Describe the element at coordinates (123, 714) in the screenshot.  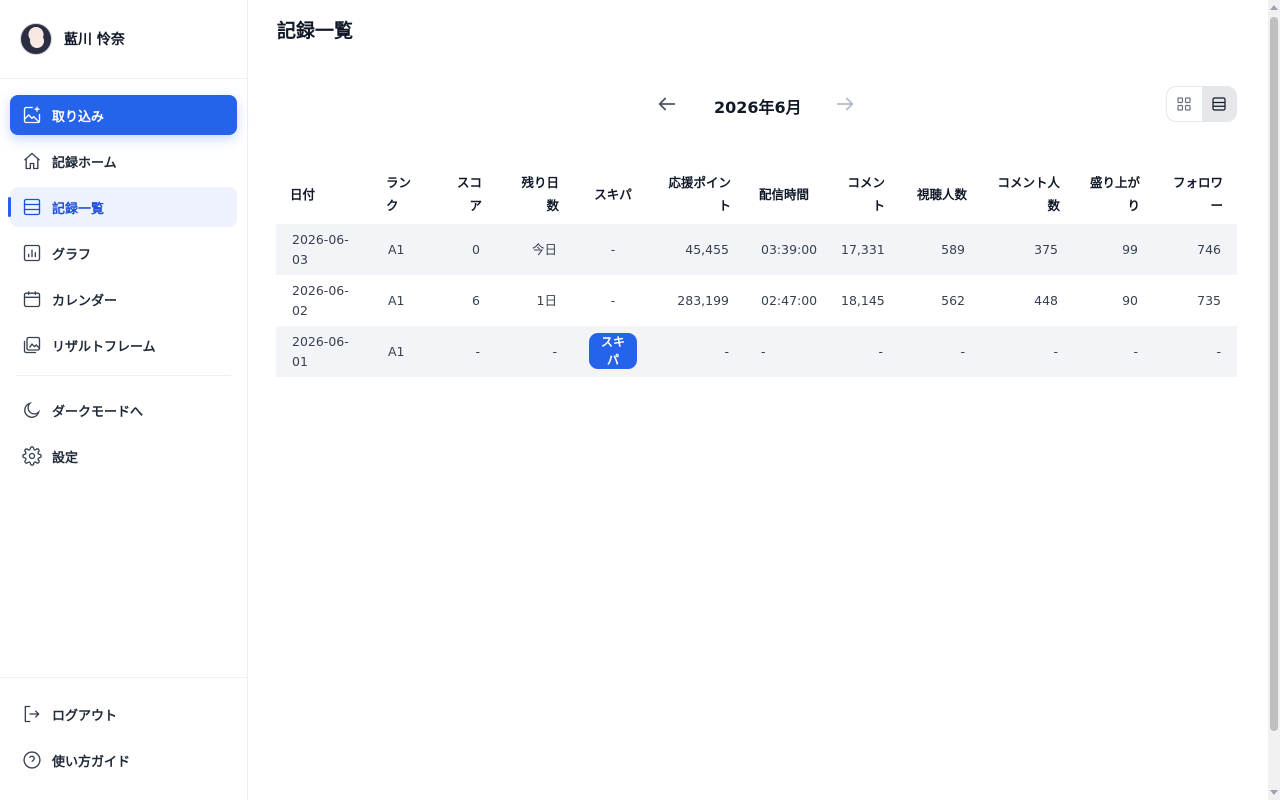
I see `logout-button: ログアウト` at that location.